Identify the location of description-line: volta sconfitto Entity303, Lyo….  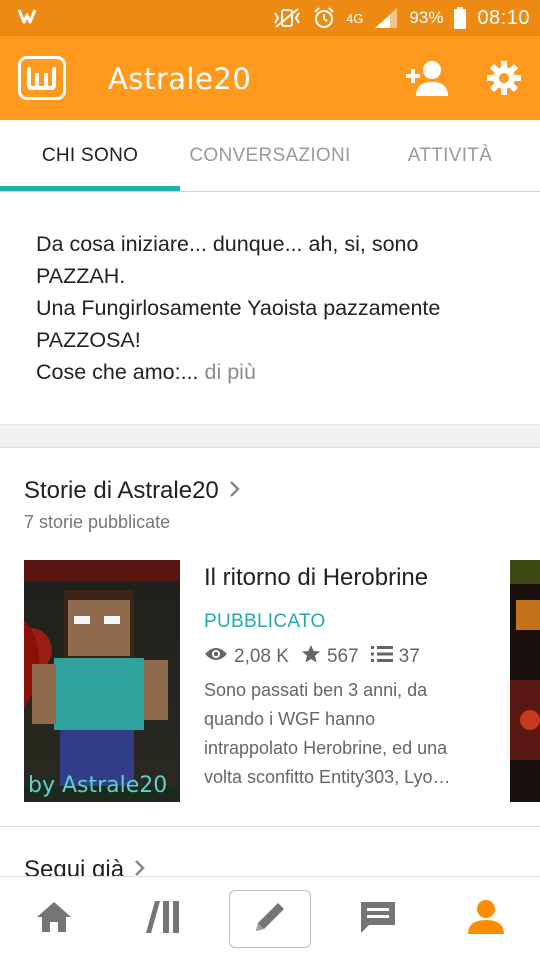
(327, 777).